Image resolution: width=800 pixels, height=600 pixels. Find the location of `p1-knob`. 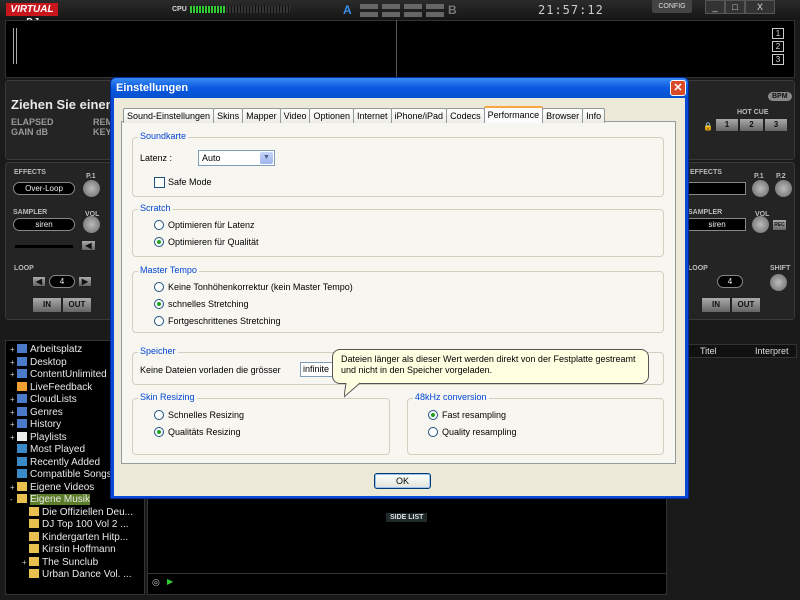

p1-knob is located at coordinates (91, 188).